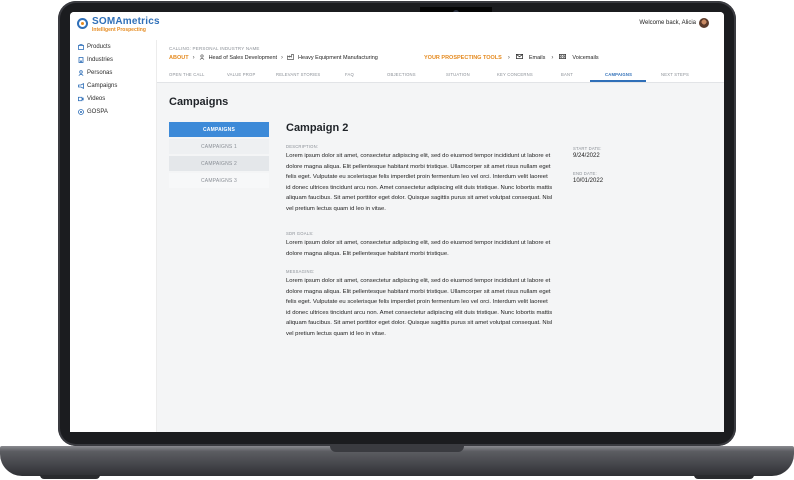  What do you see at coordinates (300, 233) in the screenshot?
I see `sdr-goals-label: SDR GOALS:` at bounding box center [300, 233].